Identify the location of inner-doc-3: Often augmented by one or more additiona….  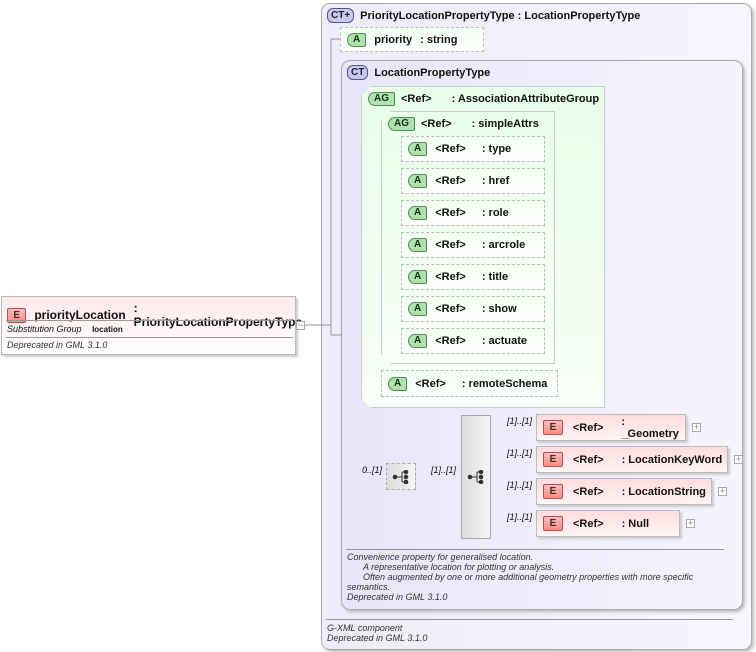
(528, 577).